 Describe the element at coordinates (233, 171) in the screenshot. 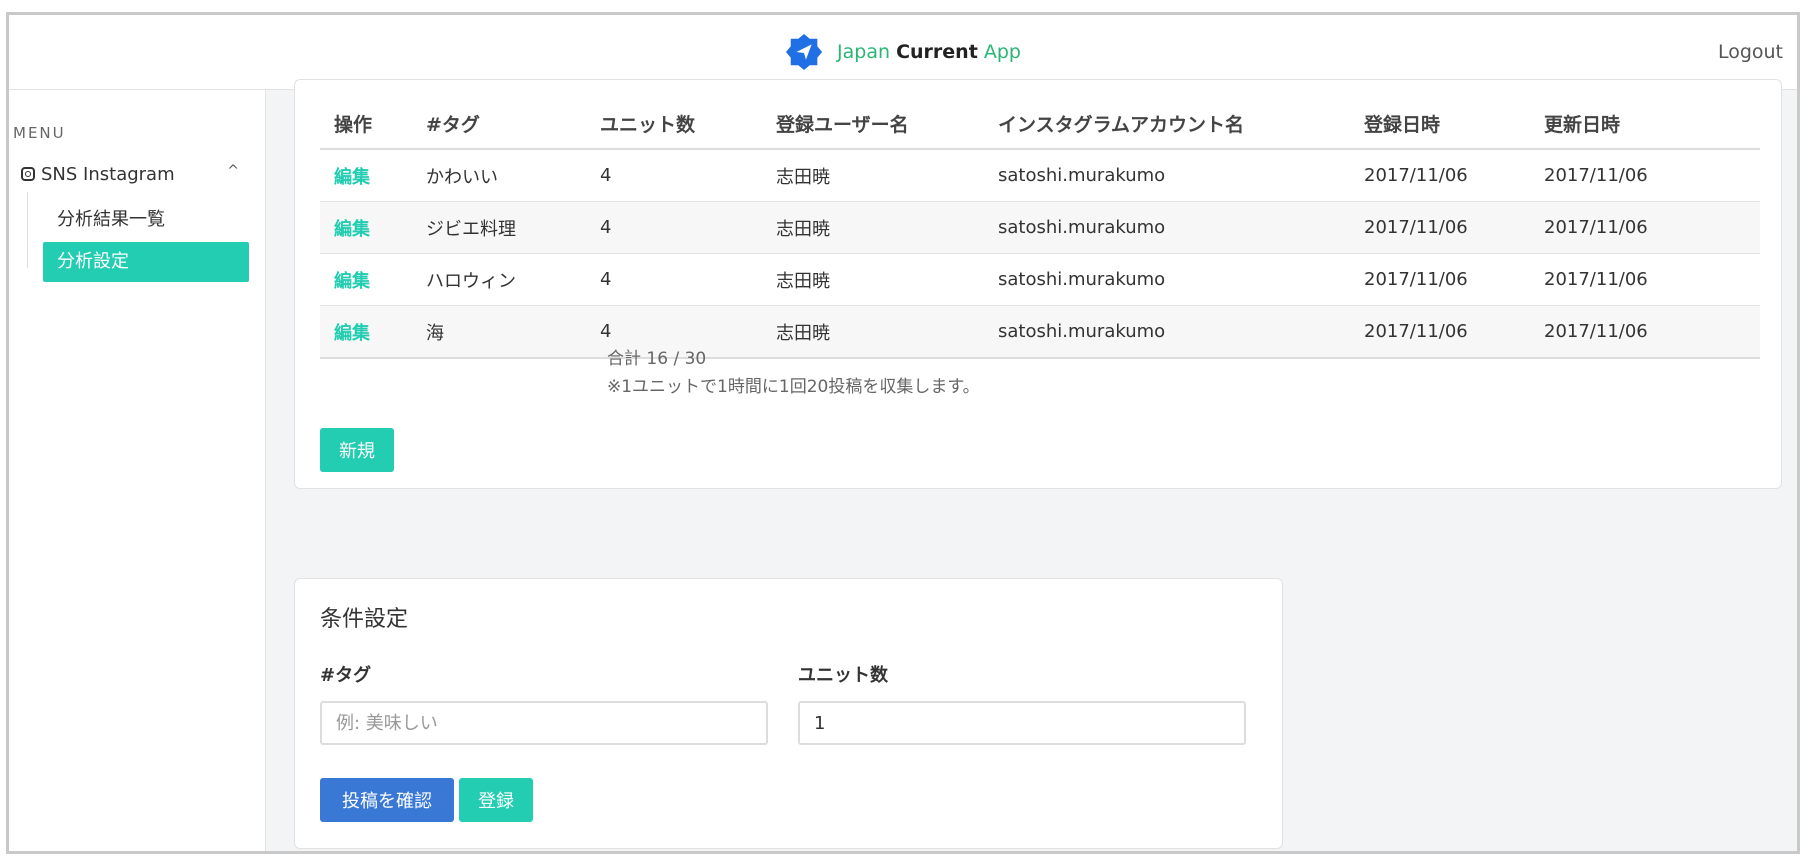

I see `chevron-up-icon: ^` at that location.